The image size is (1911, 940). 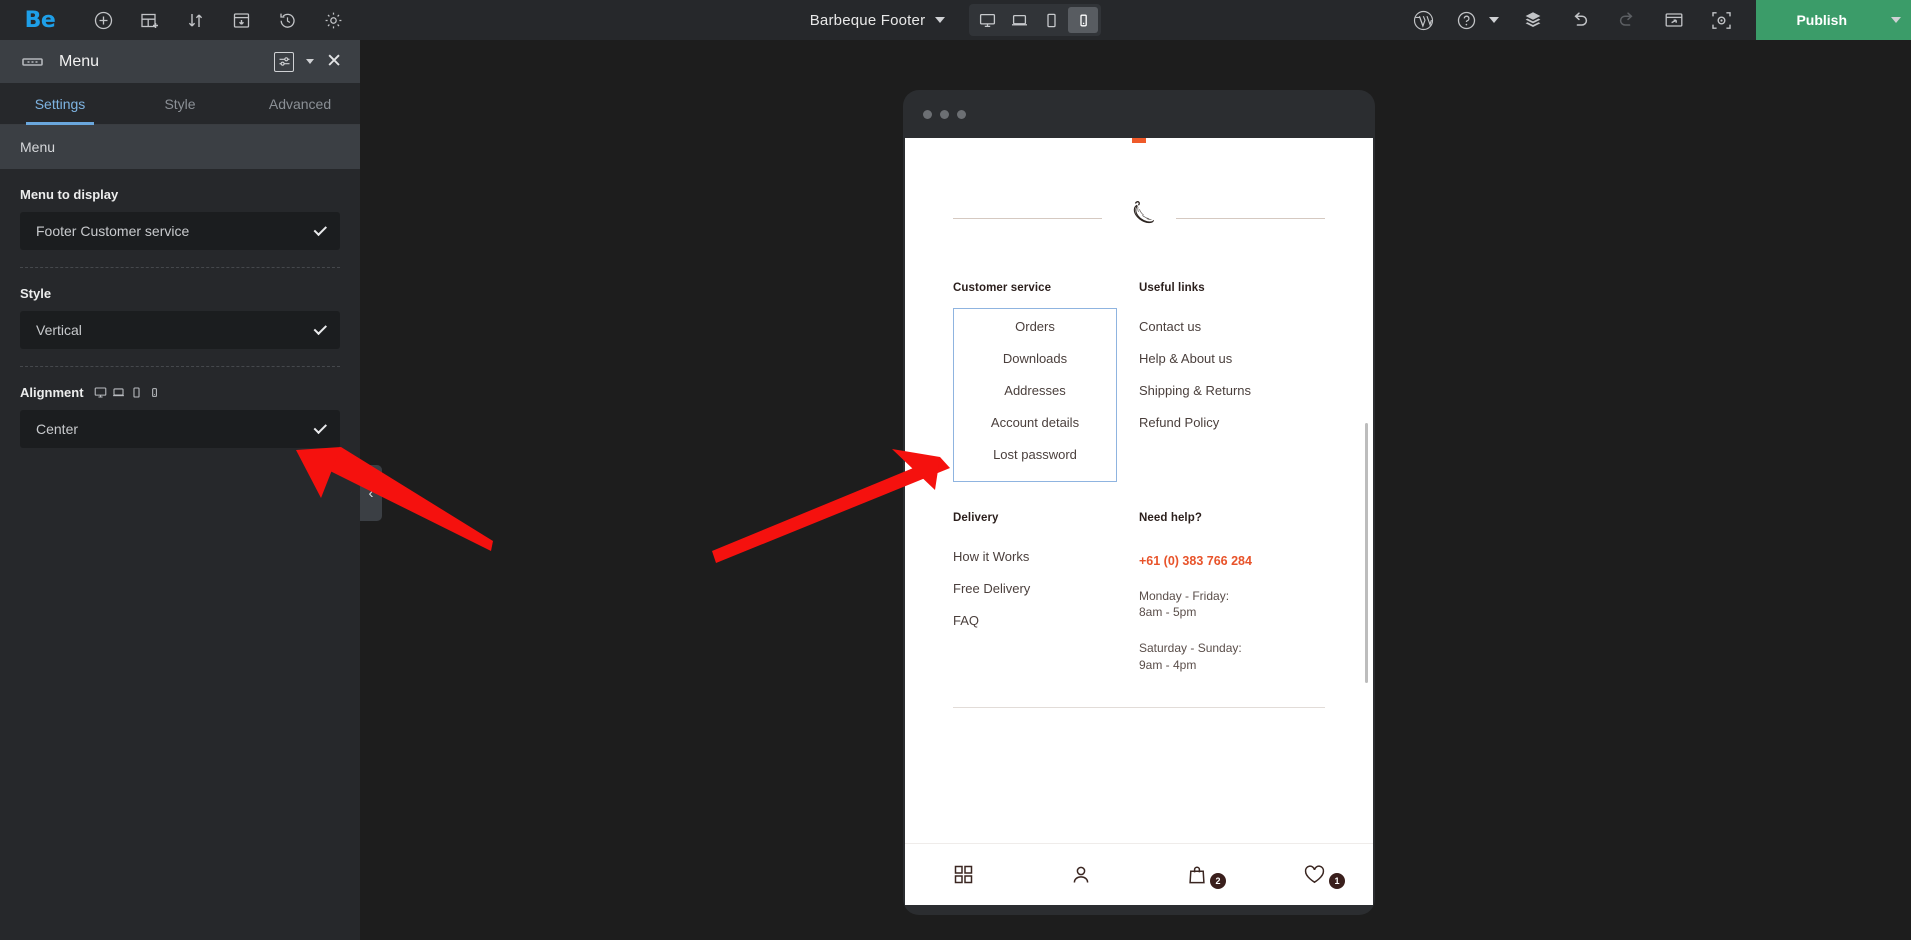 I want to click on select-value: Center, so click(x=57, y=429).